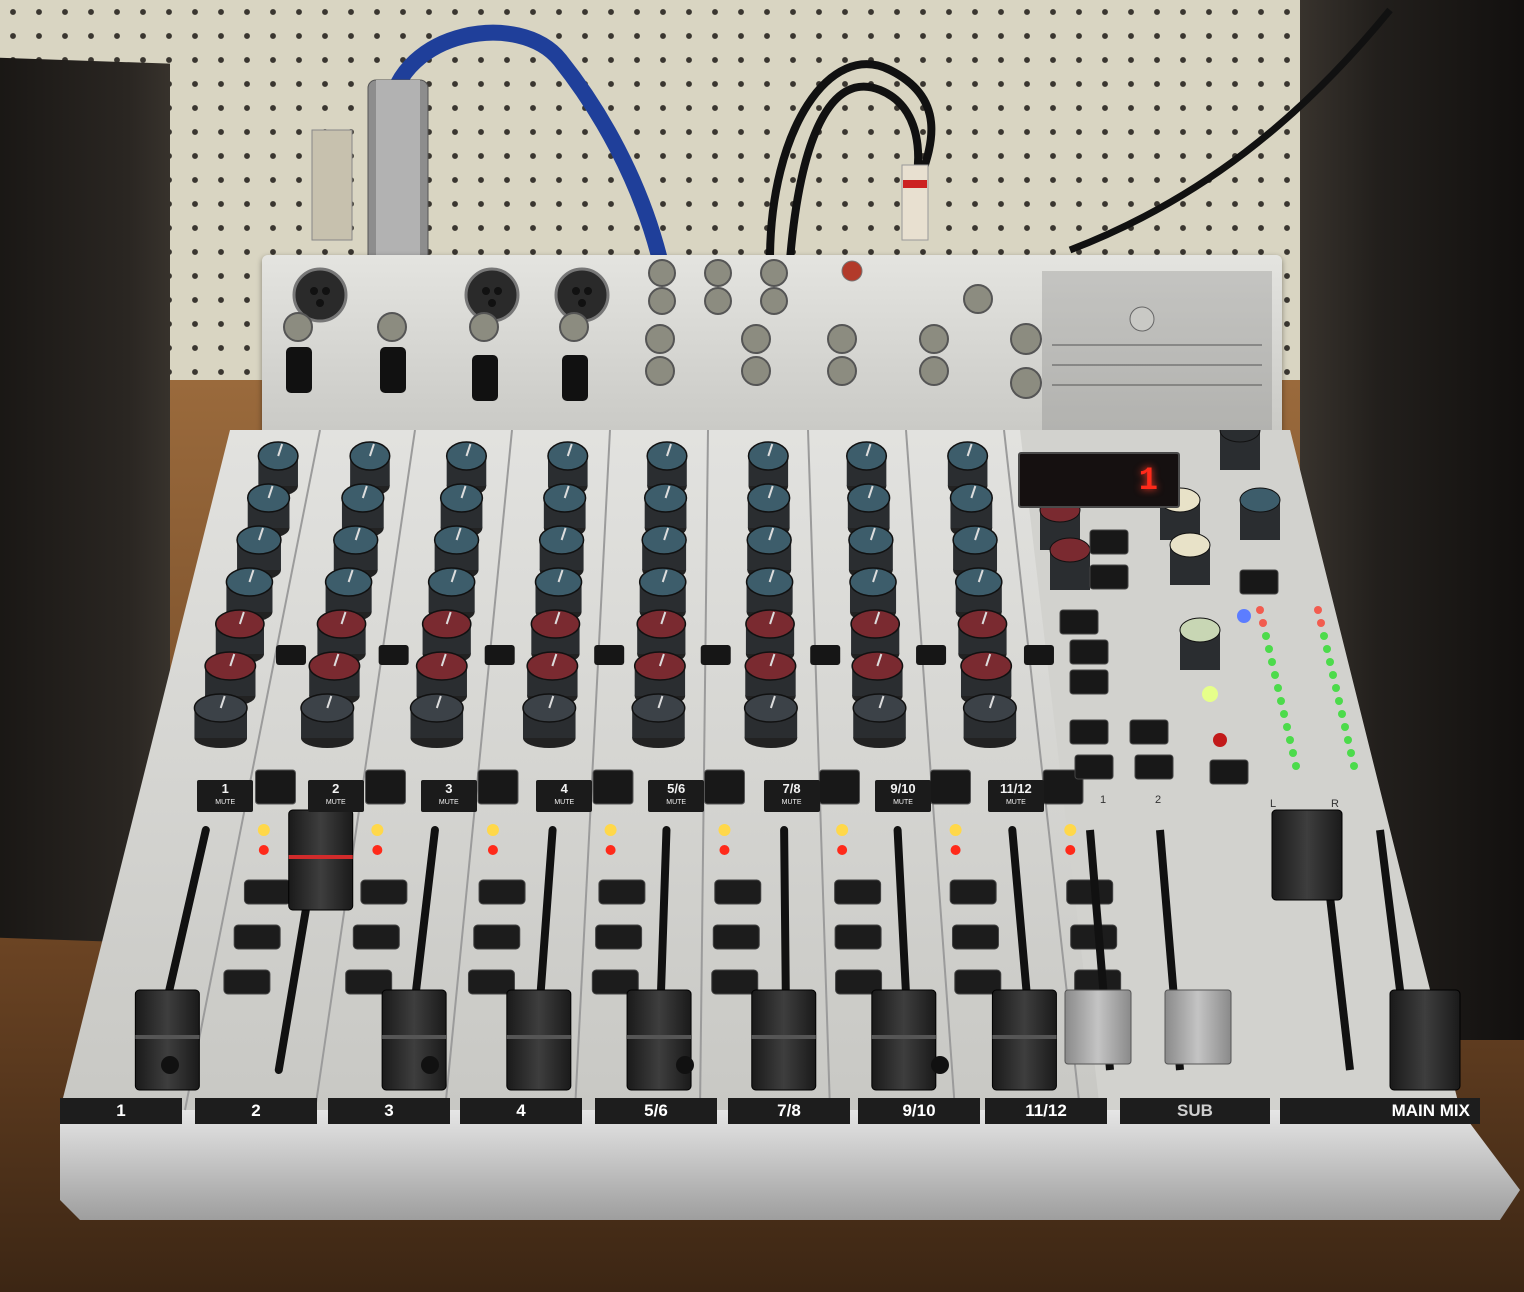 Image resolution: width=1524 pixels, height=1292 pixels. I want to click on ch6-fader-cap, so click(784, 1040).